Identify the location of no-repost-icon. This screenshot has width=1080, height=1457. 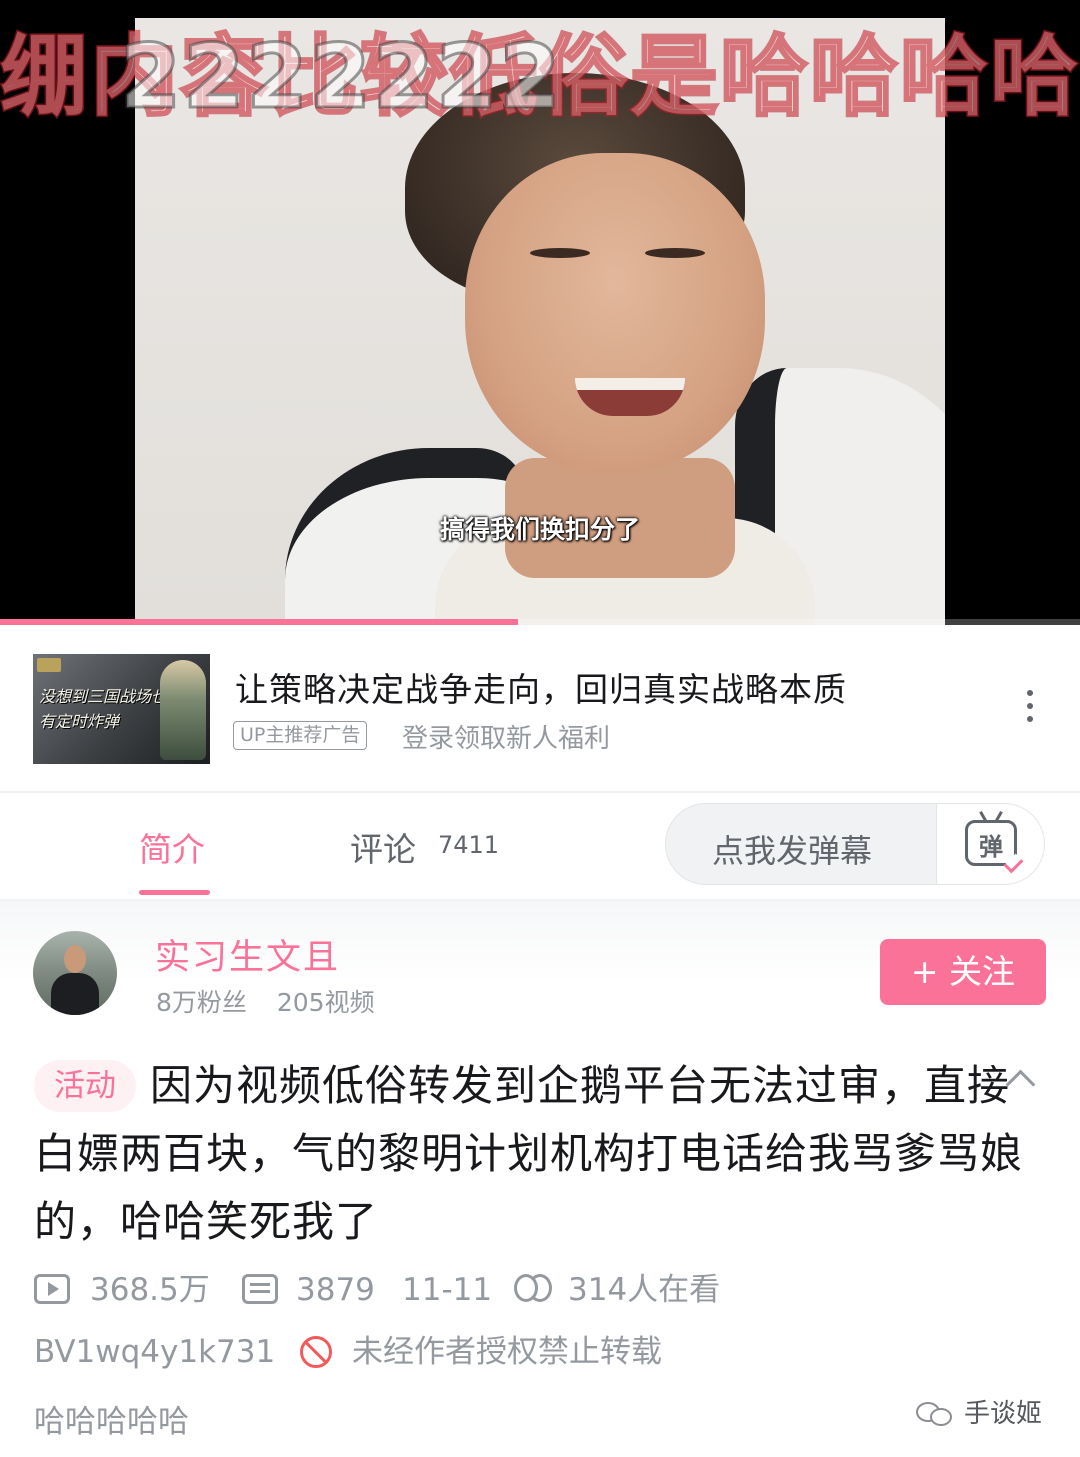
(316, 1352).